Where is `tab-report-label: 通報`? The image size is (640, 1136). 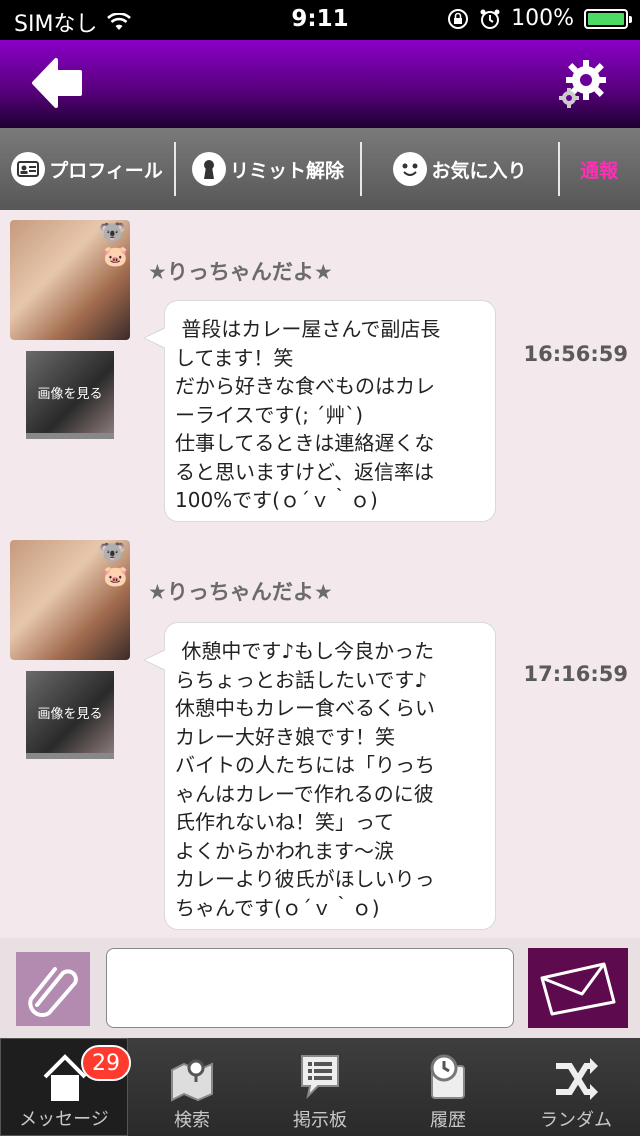 tab-report-label: 通報 is located at coordinates (598, 170).